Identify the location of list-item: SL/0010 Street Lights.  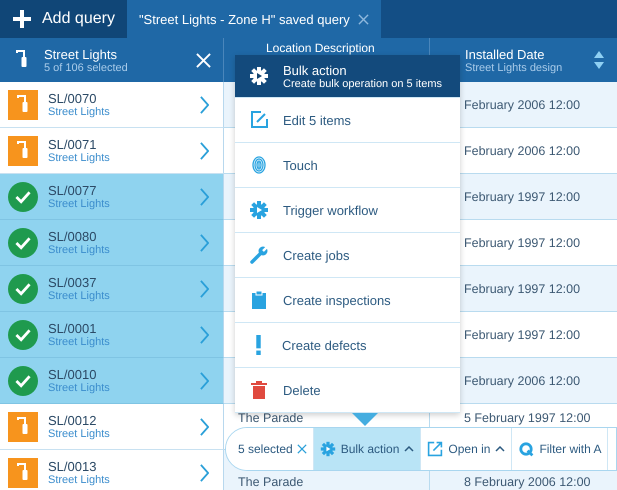
(112, 381).